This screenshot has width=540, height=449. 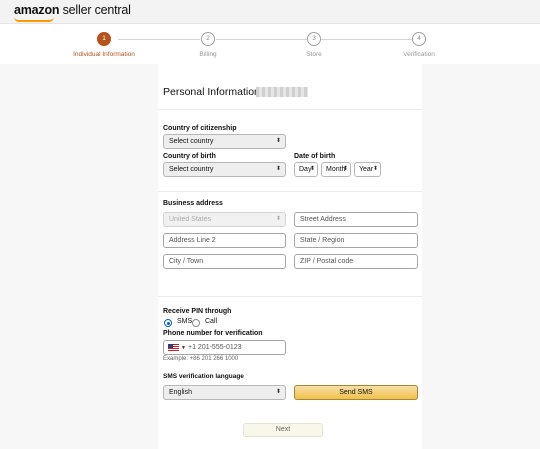 I want to click on step-billing: 2 Billing, so click(x=208, y=45).